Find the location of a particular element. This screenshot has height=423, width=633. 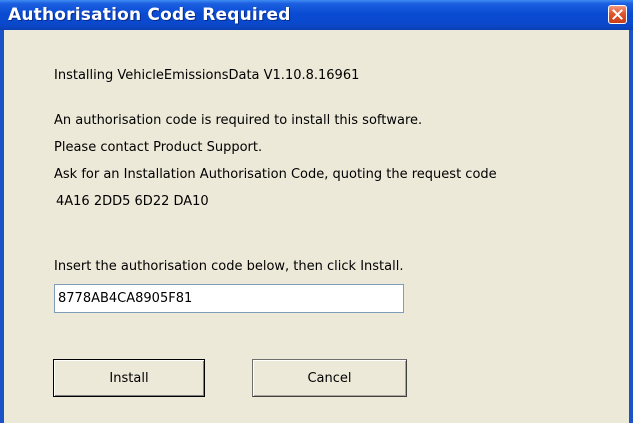

install-button: Install is located at coordinates (129, 378).